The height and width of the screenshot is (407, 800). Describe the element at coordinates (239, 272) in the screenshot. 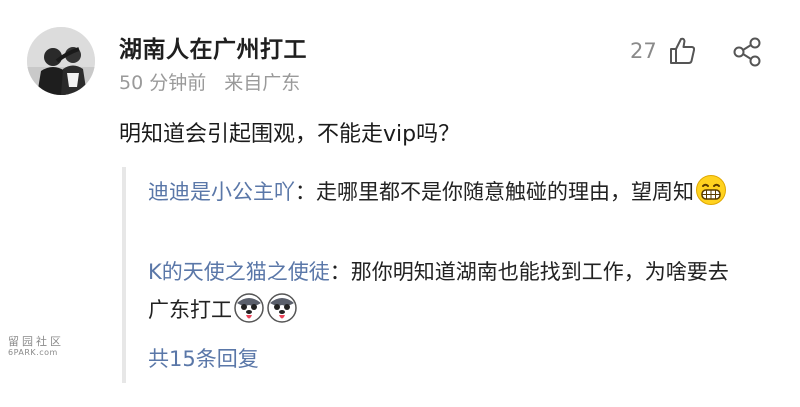

I see `reply-author: K的天使之猫之使徒` at that location.